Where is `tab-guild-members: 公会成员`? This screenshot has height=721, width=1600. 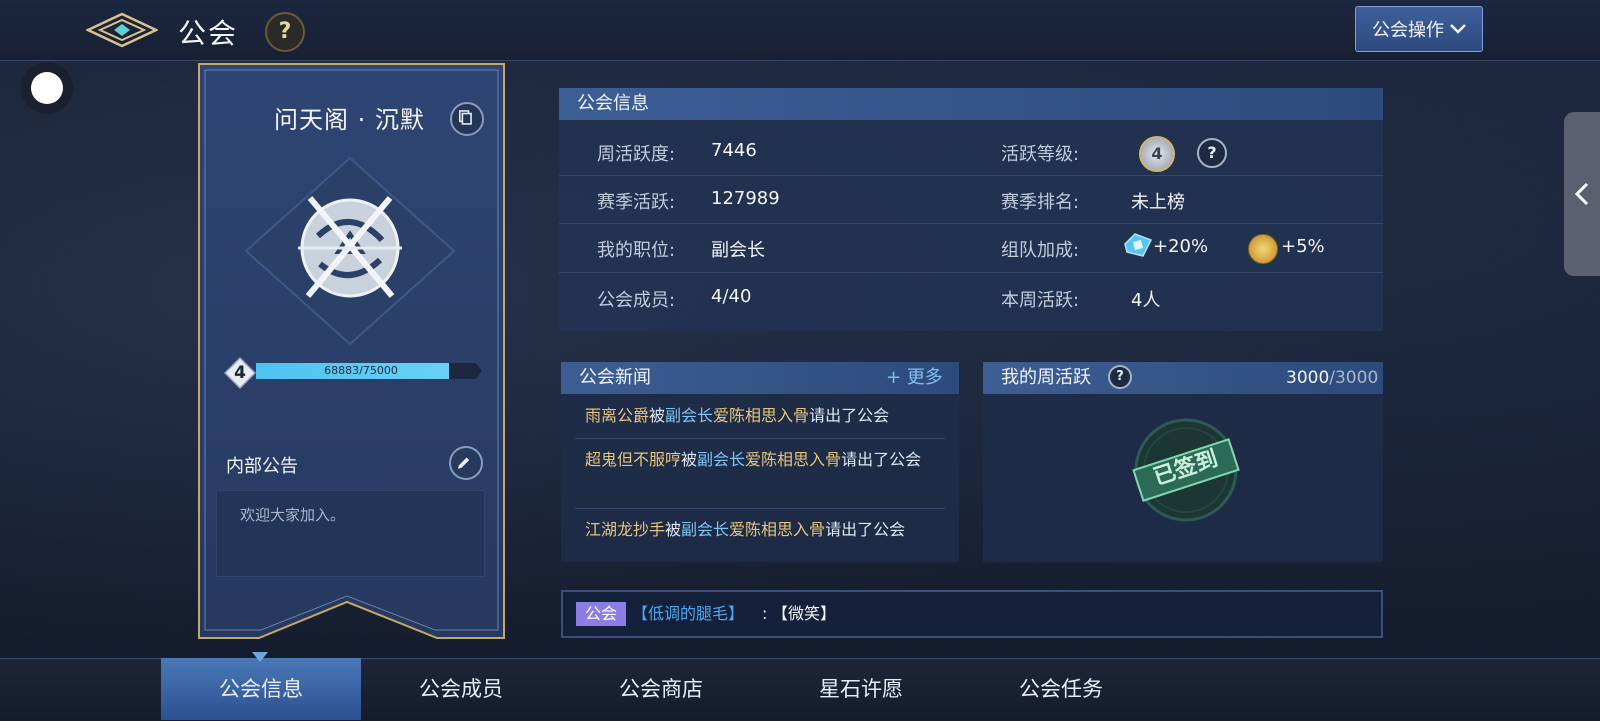
tab-guild-members: 公会成员 is located at coordinates (461, 689).